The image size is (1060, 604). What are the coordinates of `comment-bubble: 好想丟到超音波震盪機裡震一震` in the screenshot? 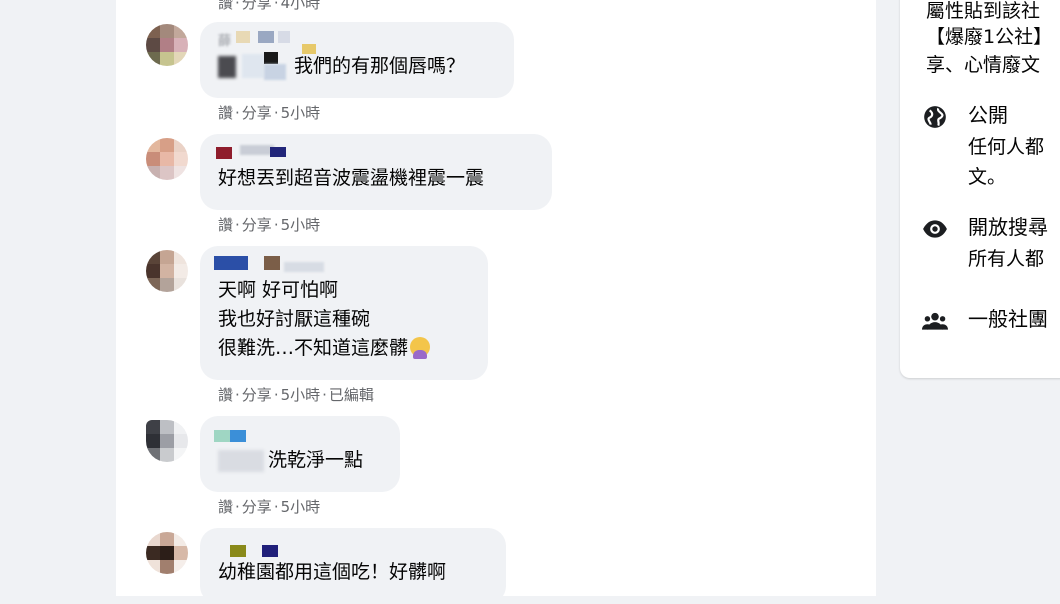 It's located at (376, 172).